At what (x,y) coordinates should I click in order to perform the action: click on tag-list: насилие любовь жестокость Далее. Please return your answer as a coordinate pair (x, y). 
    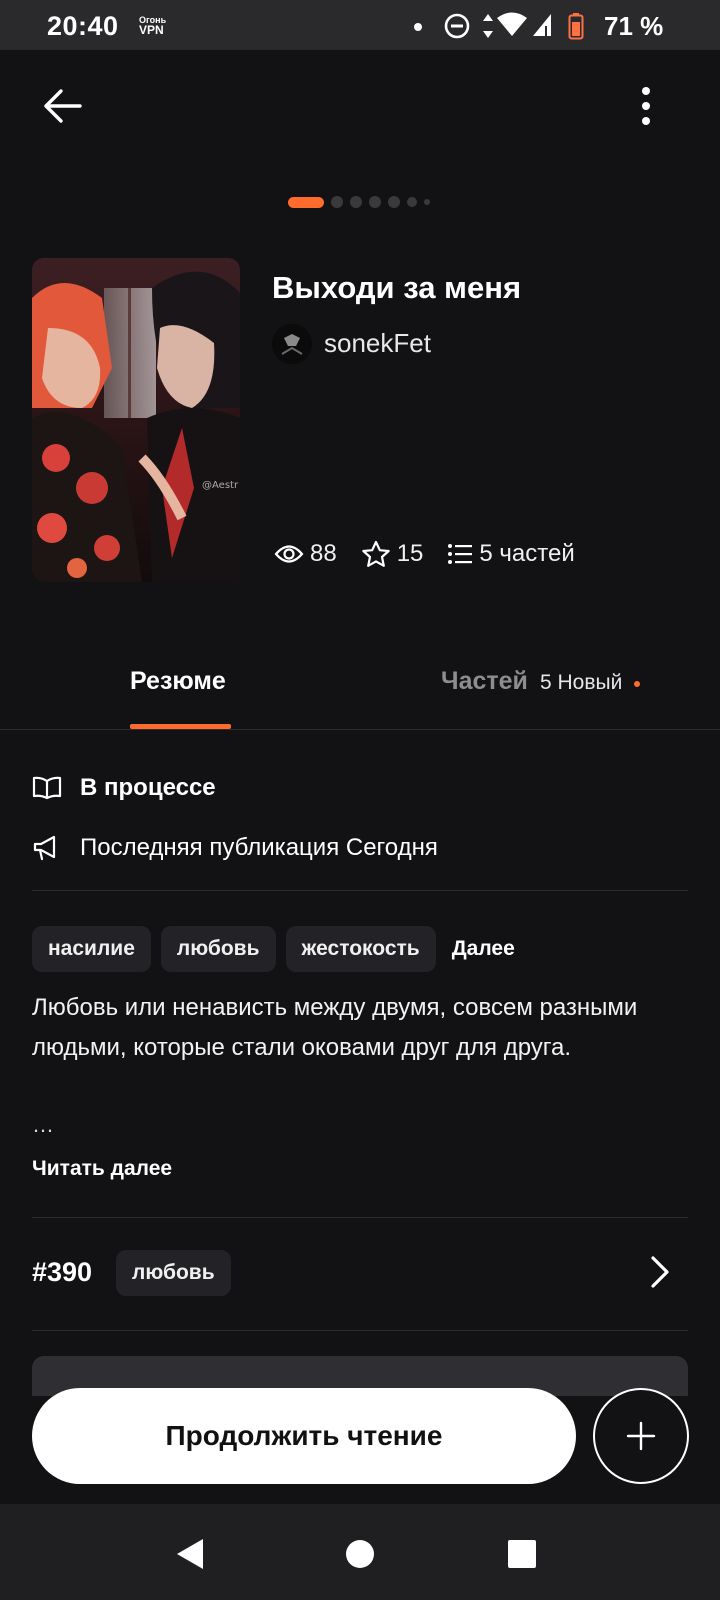
    Looking at the image, I should click on (273, 949).